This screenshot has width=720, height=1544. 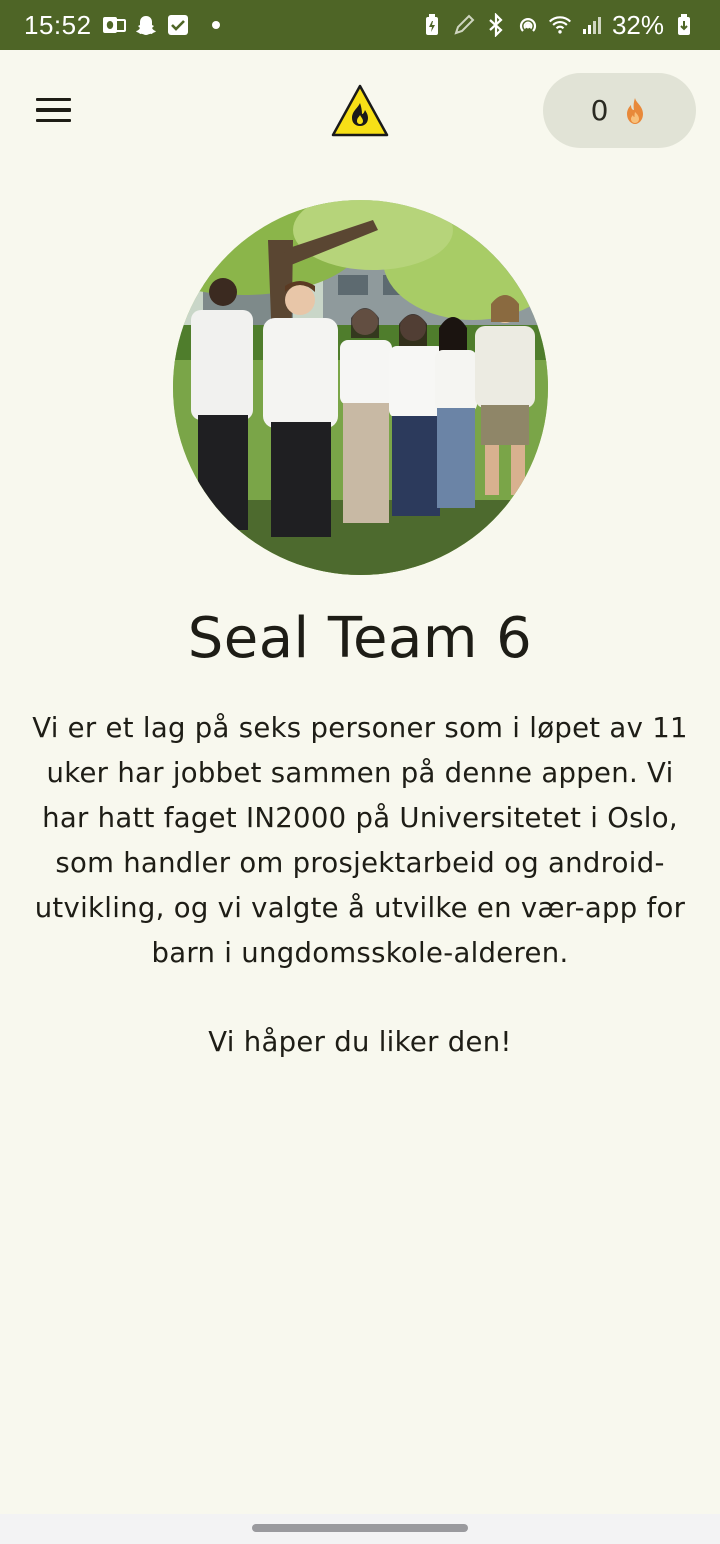 What do you see at coordinates (360, 387) in the screenshot?
I see `team-group-photo` at bounding box center [360, 387].